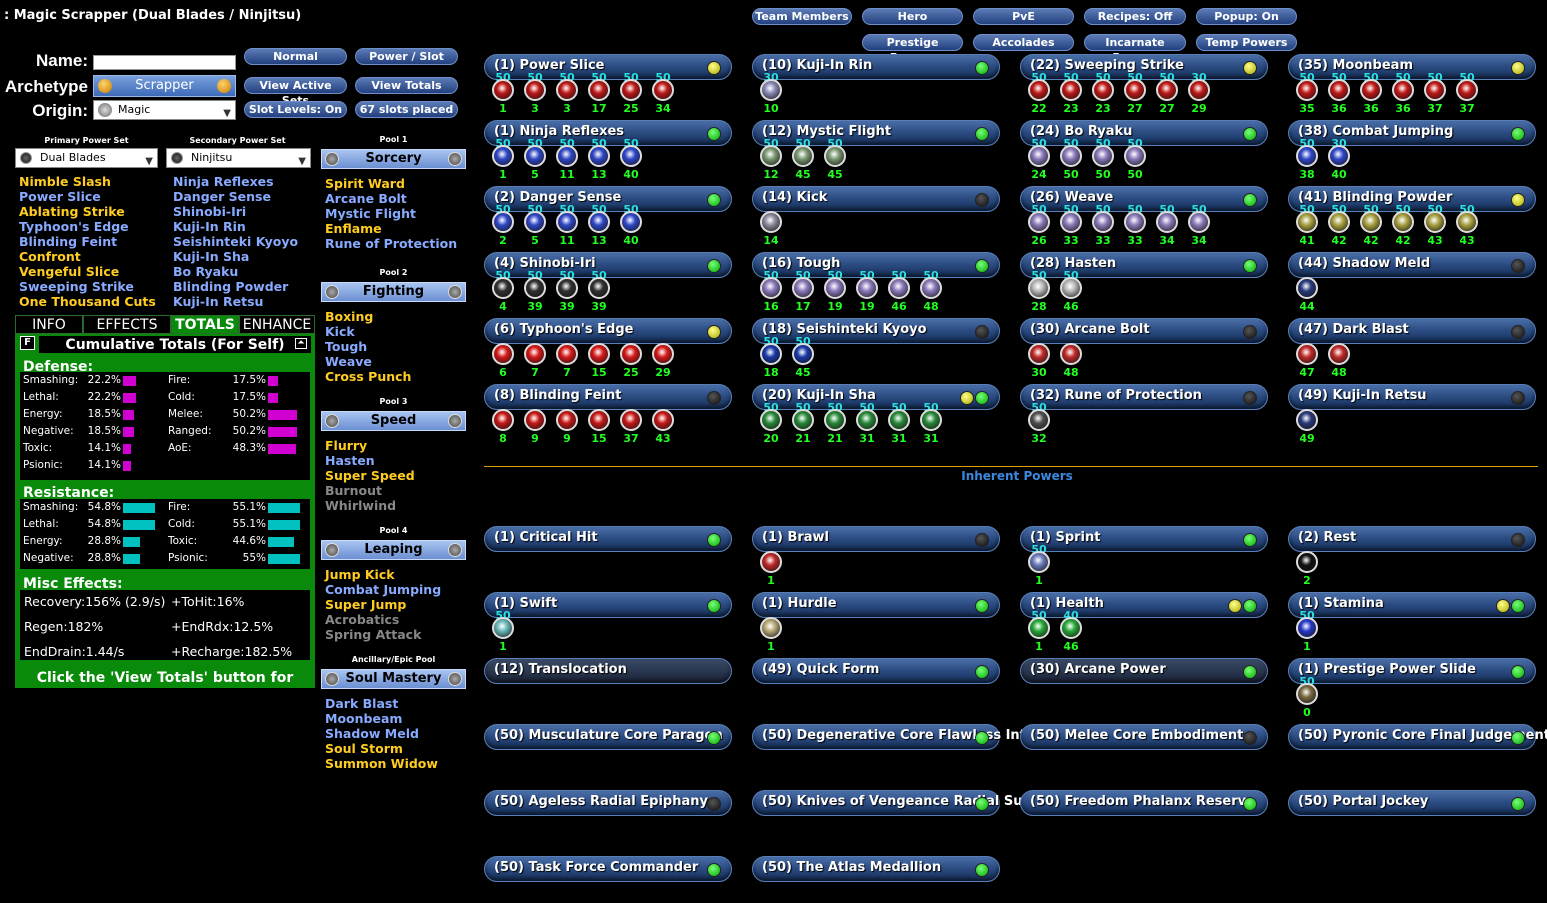 Image resolution: width=1547 pixels, height=903 pixels. I want to click on power-list-item: One Thousand Cuts, so click(87, 301).